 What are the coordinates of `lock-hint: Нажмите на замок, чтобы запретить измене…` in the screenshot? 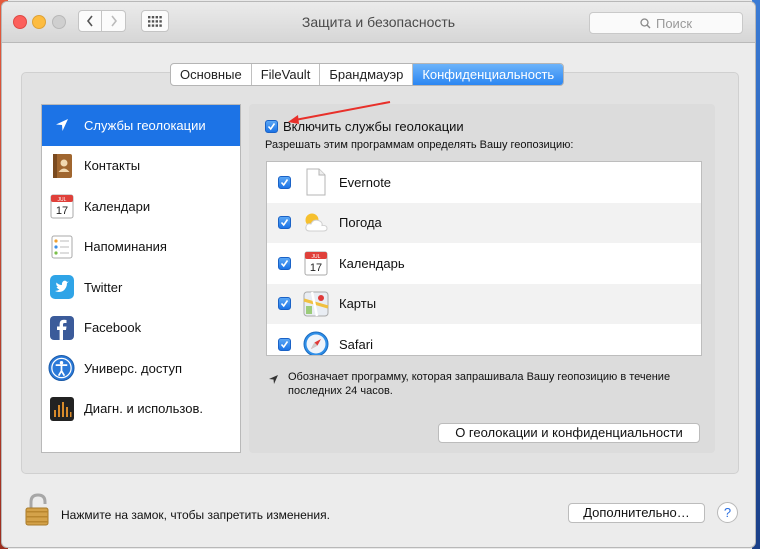 It's located at (195, 515).